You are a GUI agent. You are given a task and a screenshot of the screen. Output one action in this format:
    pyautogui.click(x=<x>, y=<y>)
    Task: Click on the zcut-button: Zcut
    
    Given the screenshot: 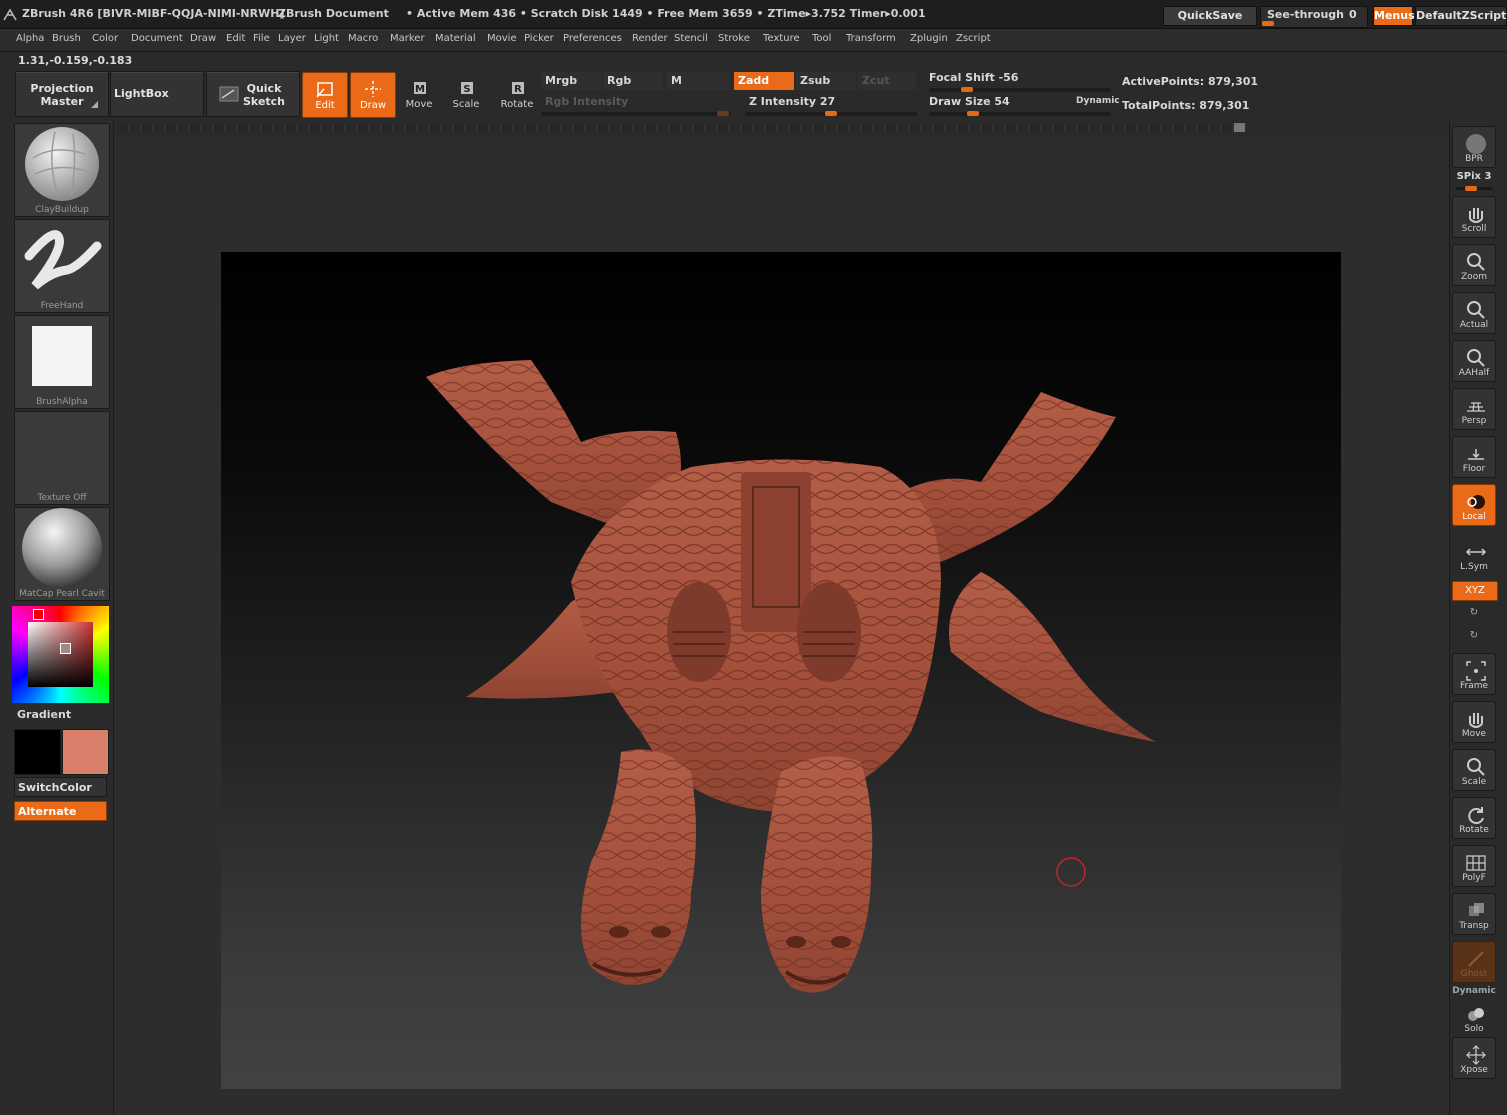 What is the action you would take?
    pyautogui.click(x=887, y=81)
    